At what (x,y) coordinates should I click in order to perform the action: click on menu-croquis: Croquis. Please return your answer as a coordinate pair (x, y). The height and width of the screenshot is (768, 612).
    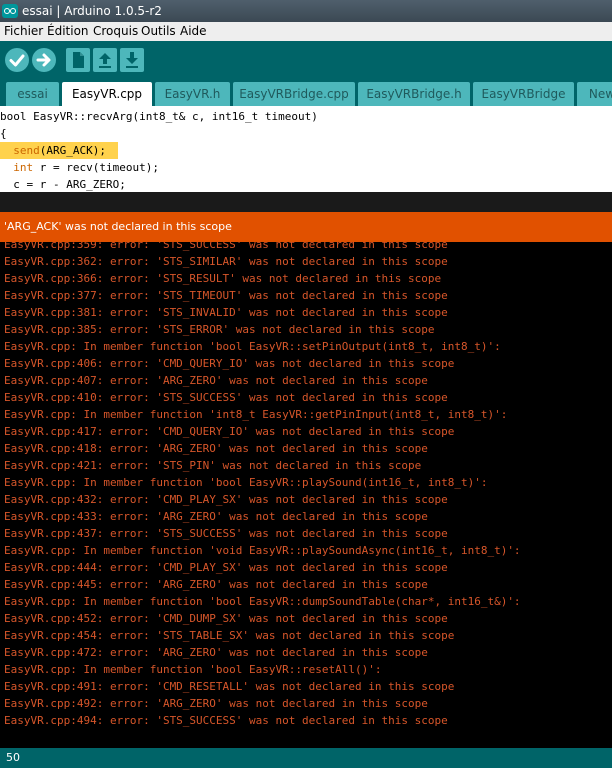
    Looking at the image, I should click on (115, 31).